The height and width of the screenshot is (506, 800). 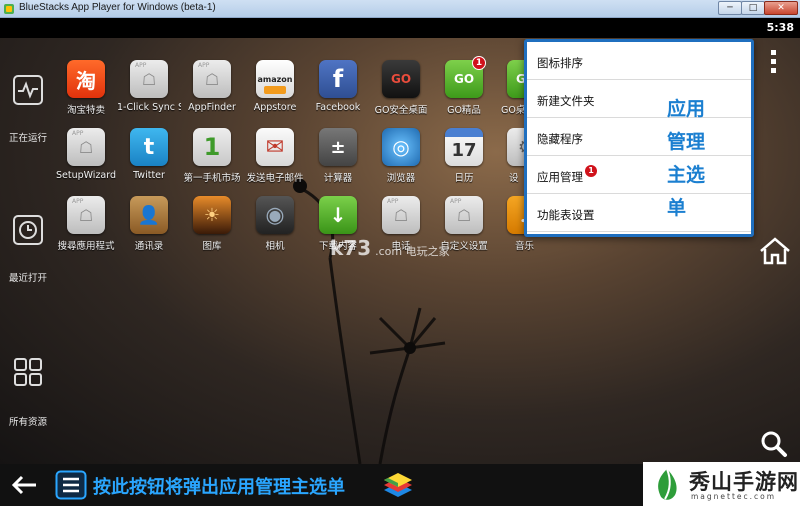 What do you see at coordinates (338, 215) in the screenshot?
I see `download-icon: ↓` at bounding box center [338, 215].